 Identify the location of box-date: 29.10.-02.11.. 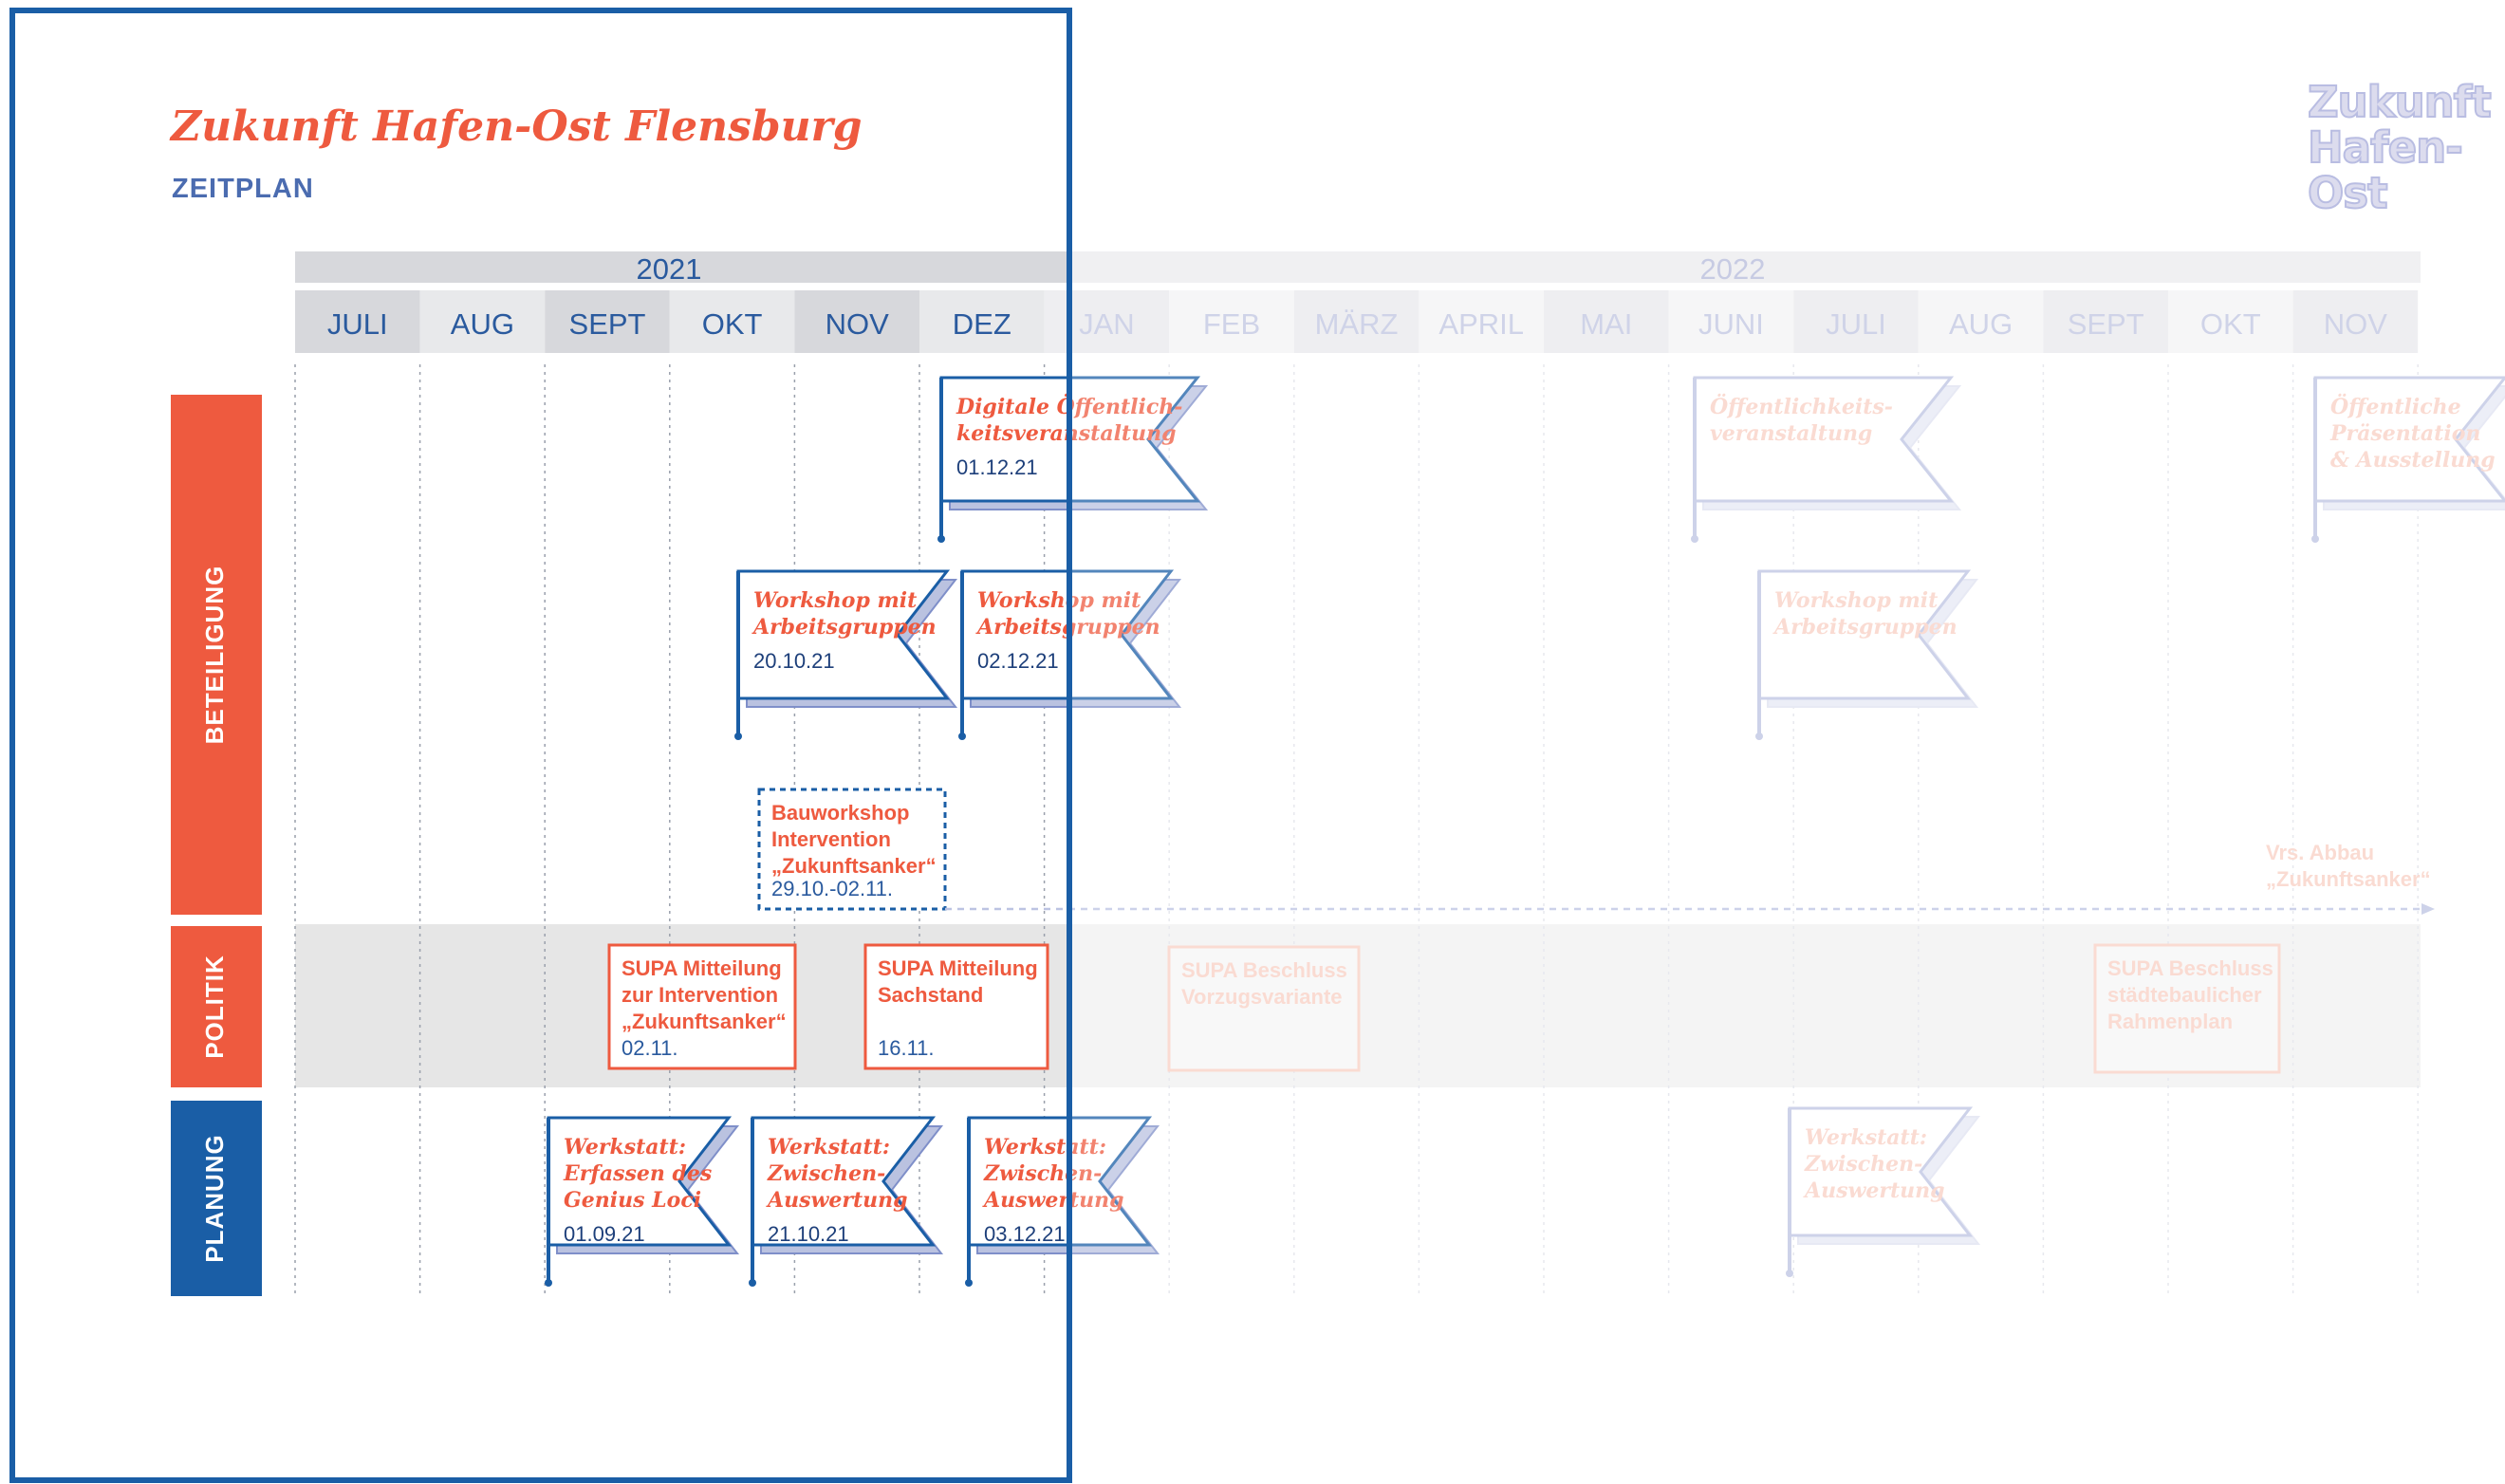
(832, 888).